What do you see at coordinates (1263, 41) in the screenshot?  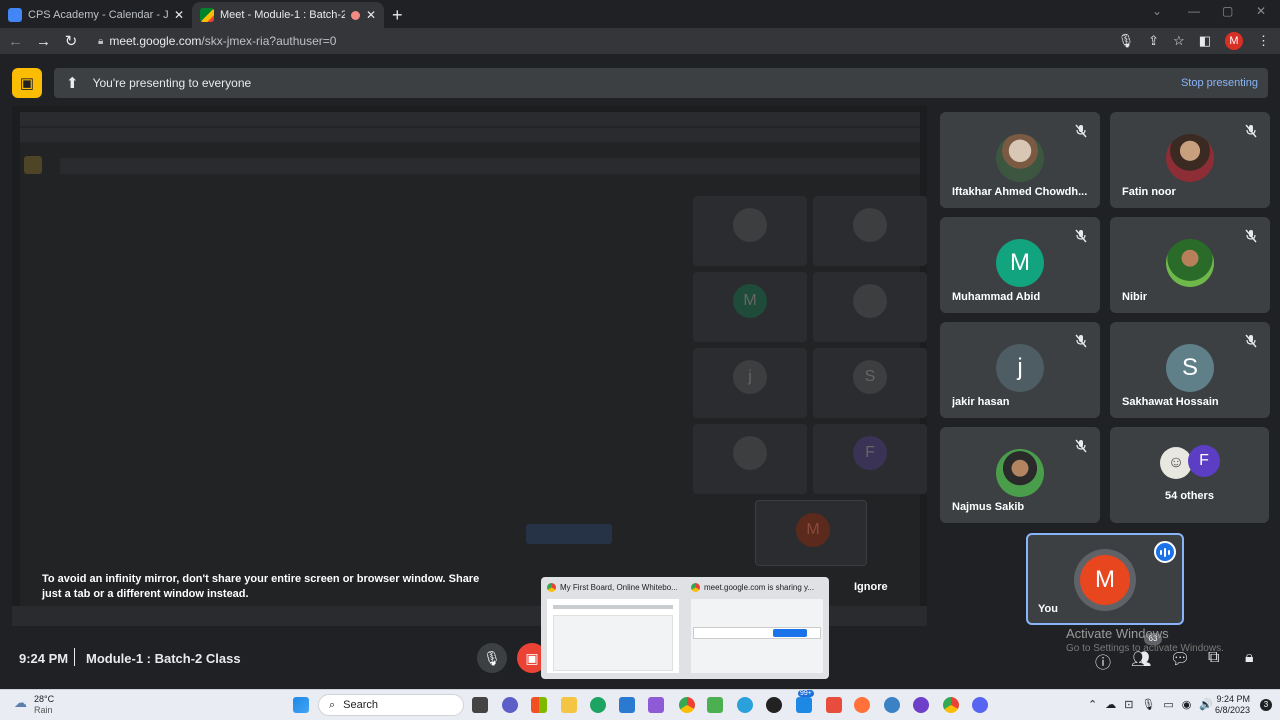 I see `menu-dots-icon: ⋮` at bounding box center [1263, 41].